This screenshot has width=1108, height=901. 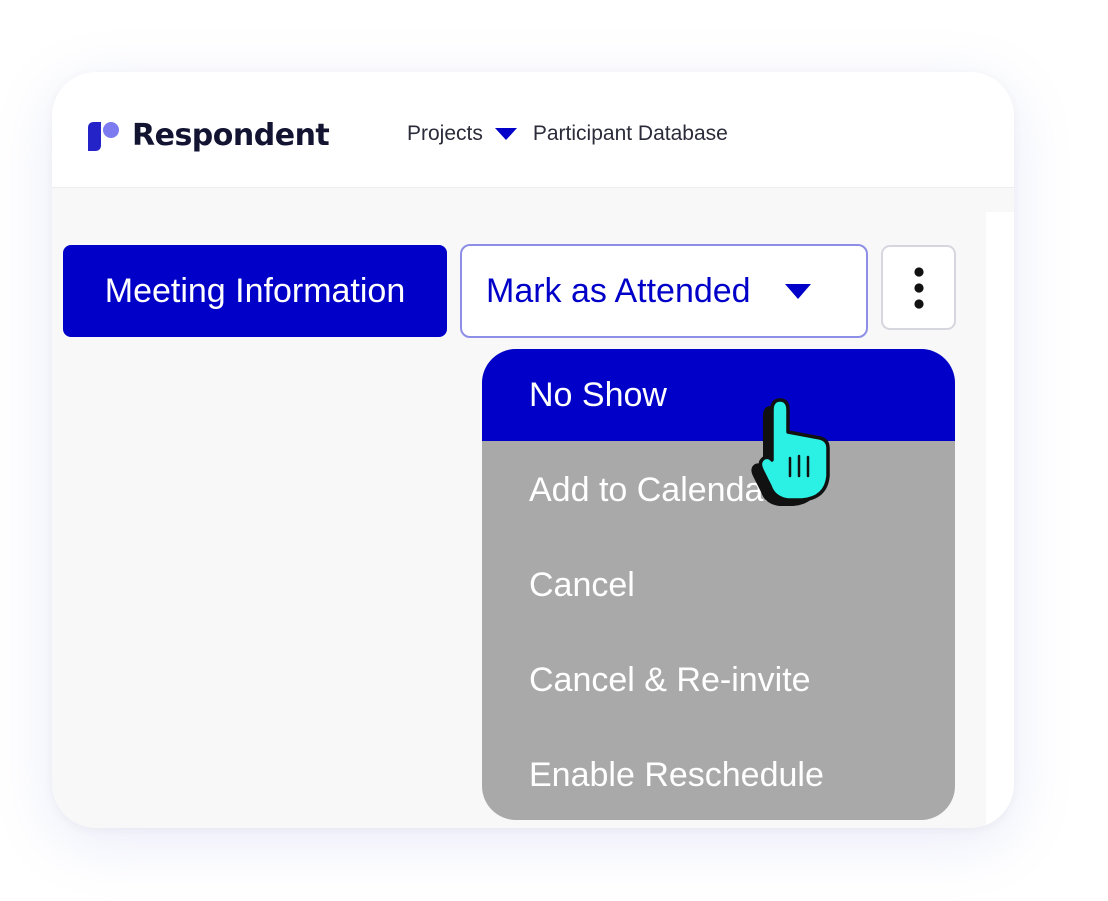 I want to click on kebab-menu-icon, so click(x=918, y=287).